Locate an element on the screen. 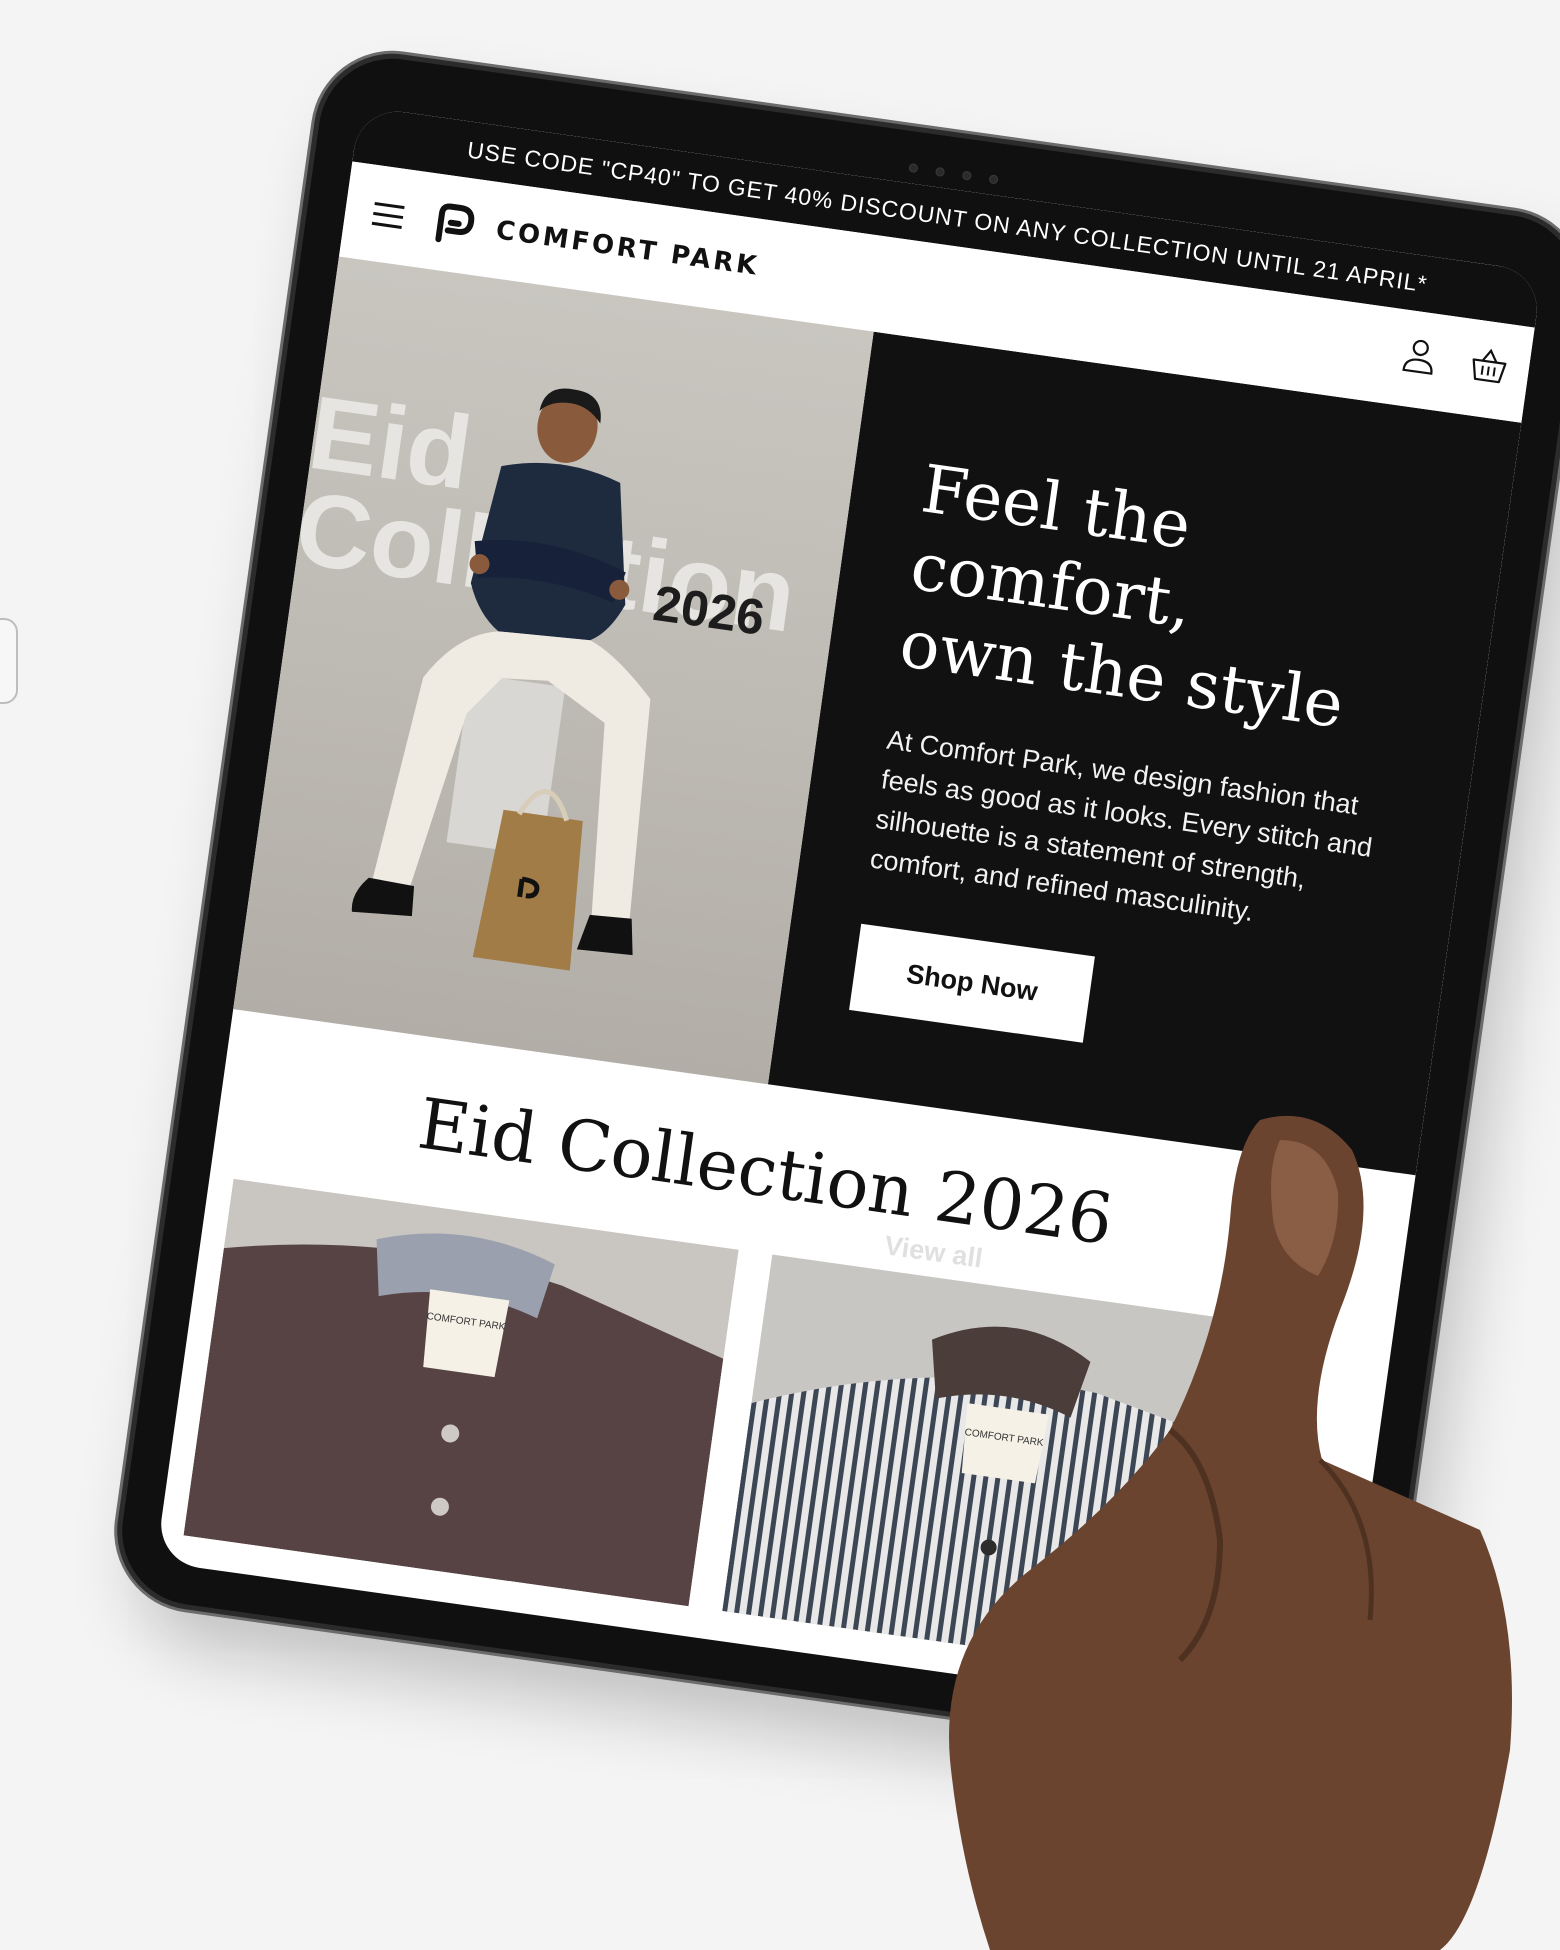 The image size is (1560, 1950). comfort-park-logo-icon is located at coordinates (456, 224).